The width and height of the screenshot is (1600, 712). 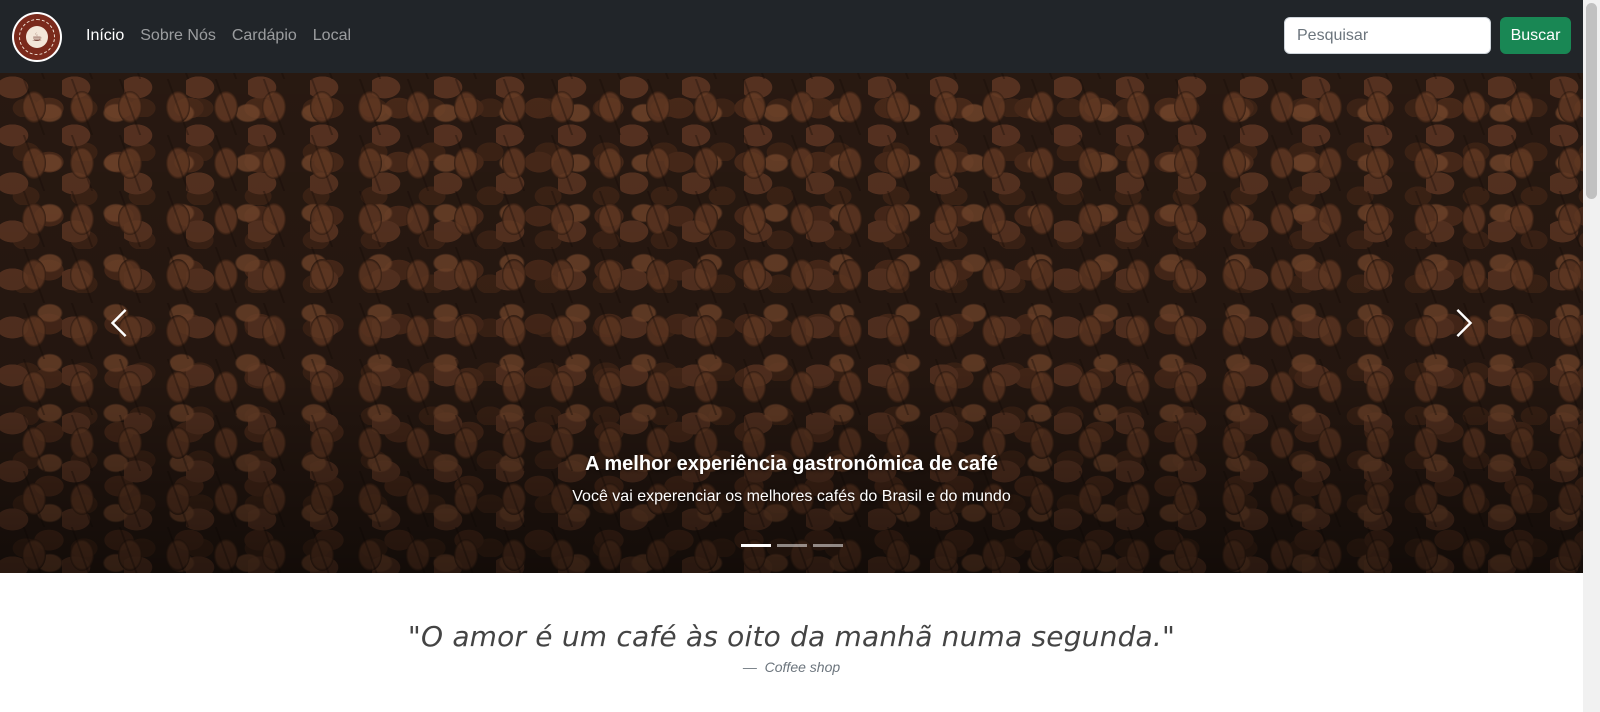 I want to click on quote-source: Coffee shop, so click(x=802, y=667).